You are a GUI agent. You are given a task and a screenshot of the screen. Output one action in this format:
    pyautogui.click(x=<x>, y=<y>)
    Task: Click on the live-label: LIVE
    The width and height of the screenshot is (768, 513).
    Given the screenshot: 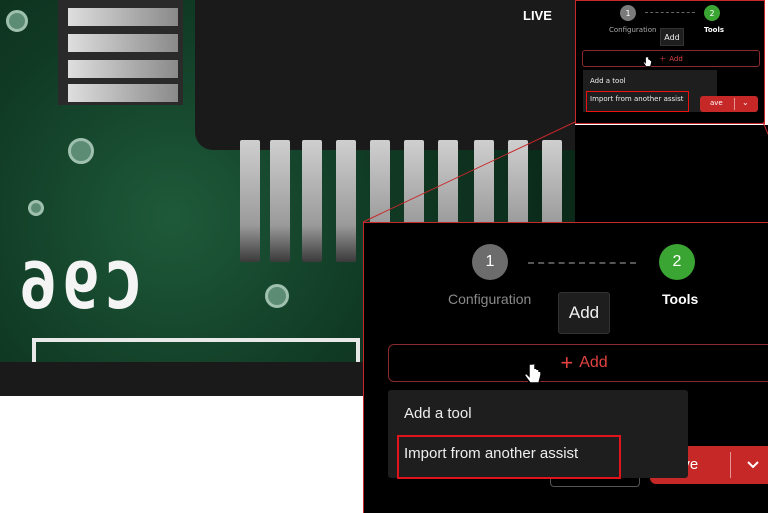 What is the action you would take?
    pyautogui.click(x=537, y=15)
    